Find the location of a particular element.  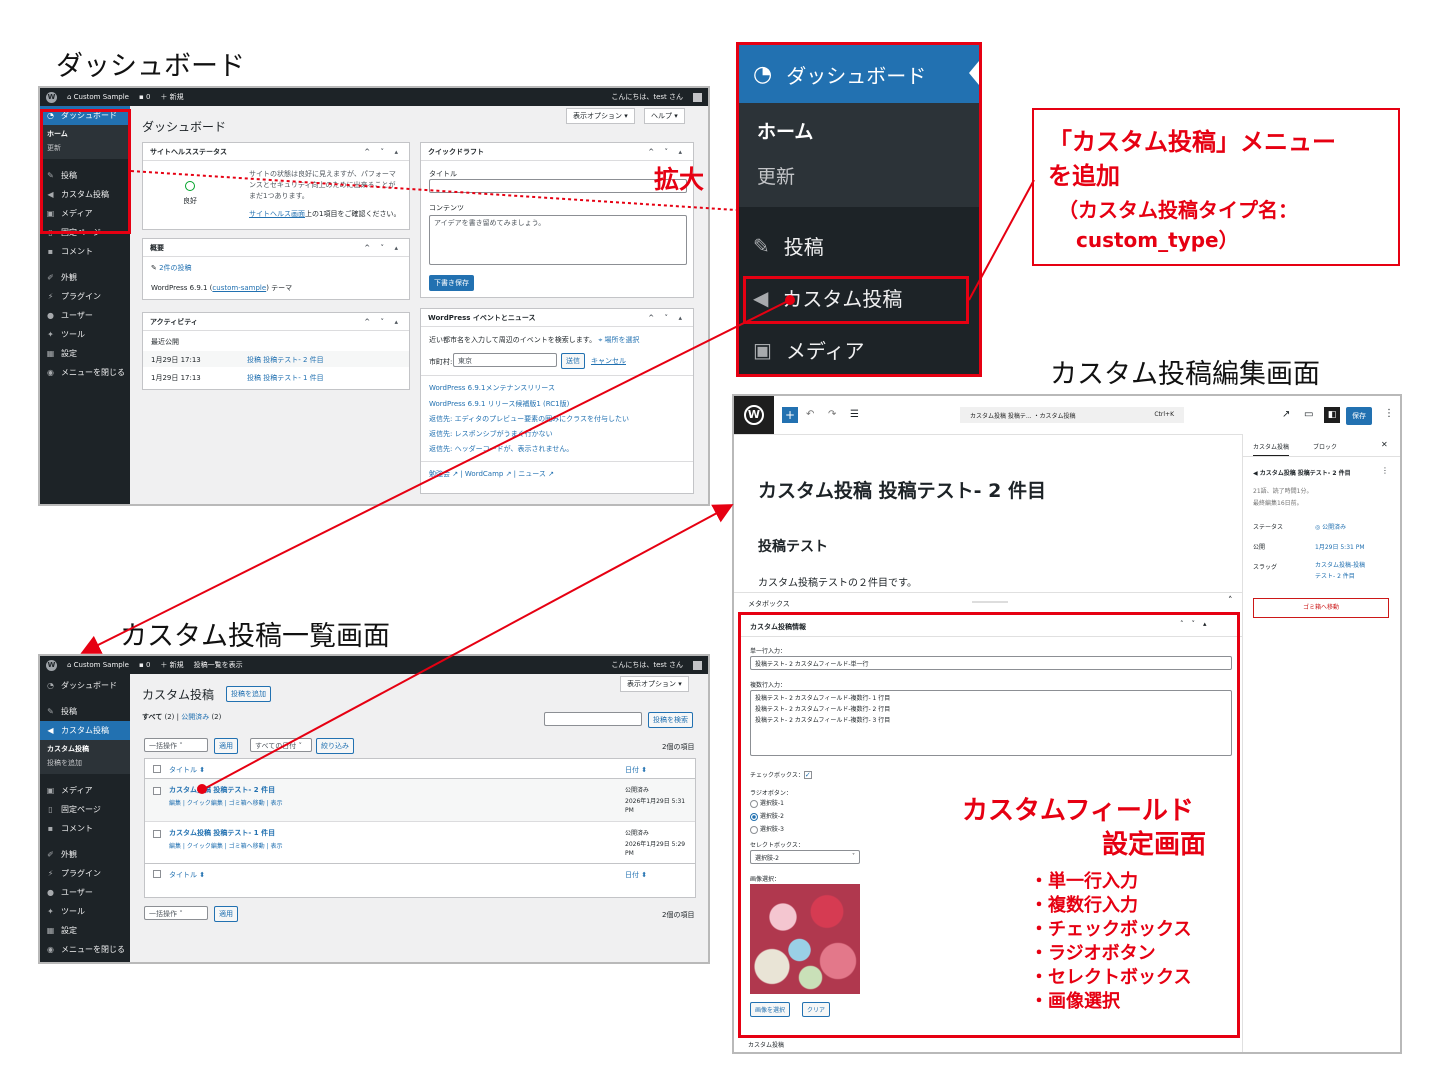

news-link: 返信先: レスポンシブがうまく行かない is located at coordinates (491, 434).